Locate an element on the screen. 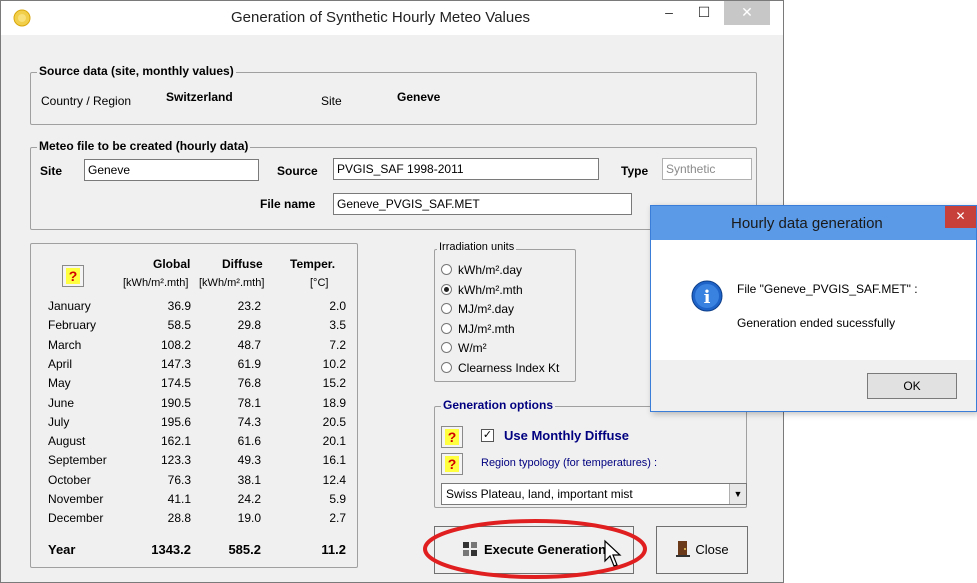 This screenshot has width=977, height=583. meteo-file-group-label: Meteo file to be created (hourly data) is located at coordinates (144, 146).